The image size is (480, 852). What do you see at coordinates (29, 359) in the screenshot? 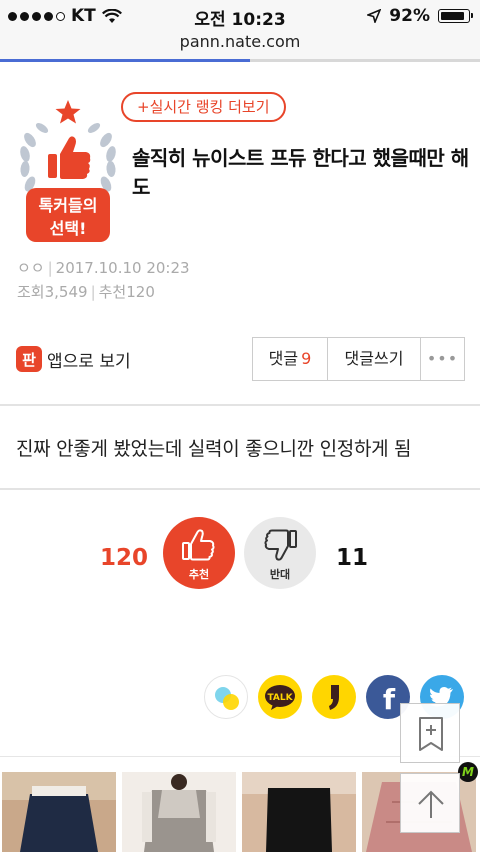
I see `pann-app-icon: 판` at bounding box center [29, 359].